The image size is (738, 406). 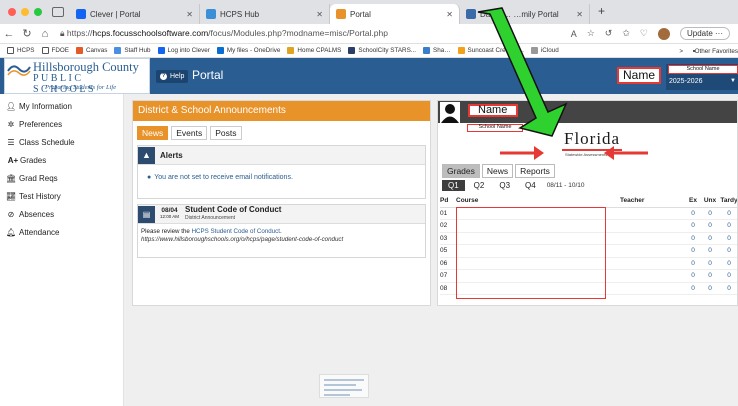 I want to click on favorite-star-icon: ☆, so click(x=591, y=33).